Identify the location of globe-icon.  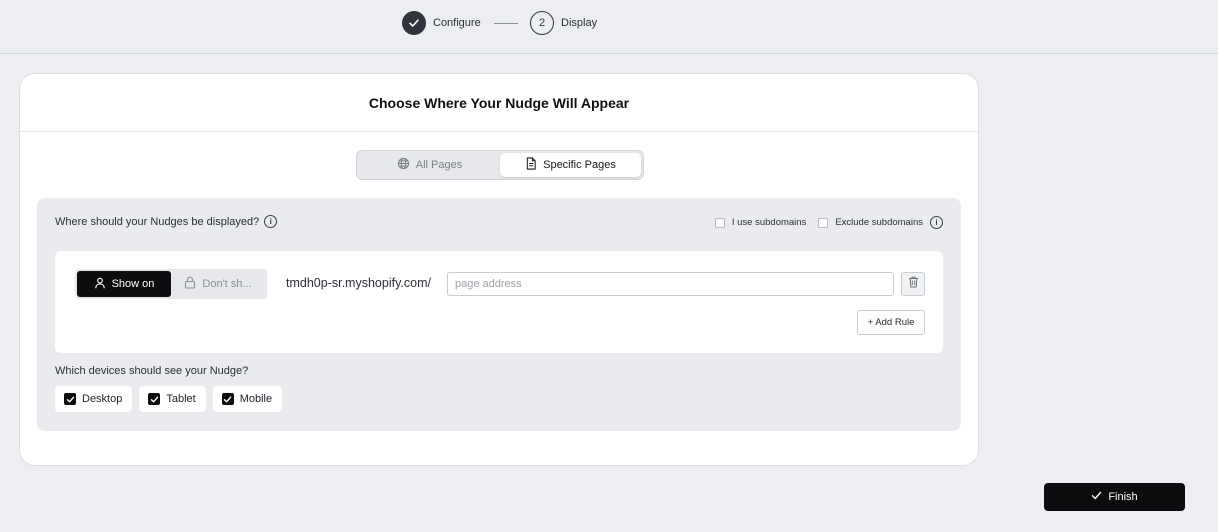
(403, 165).